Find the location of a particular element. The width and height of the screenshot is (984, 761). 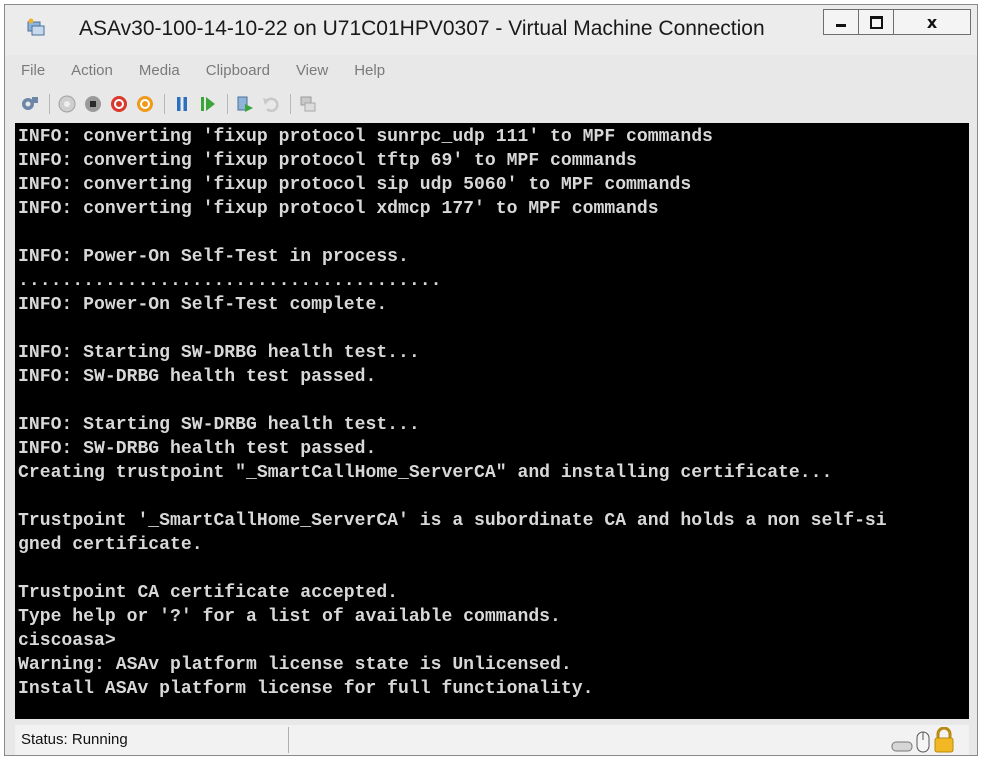

maximize-icon is located at coordinates (876, 22).